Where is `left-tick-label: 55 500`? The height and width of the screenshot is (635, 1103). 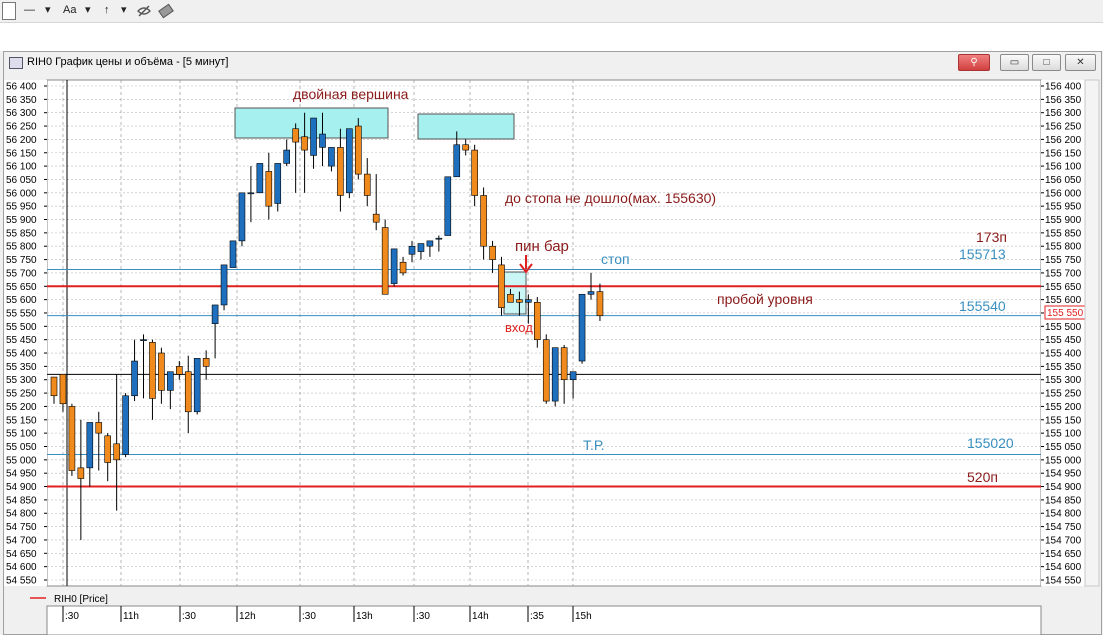 left-tick-label: 55 500 is located at coordinates (21, 327).